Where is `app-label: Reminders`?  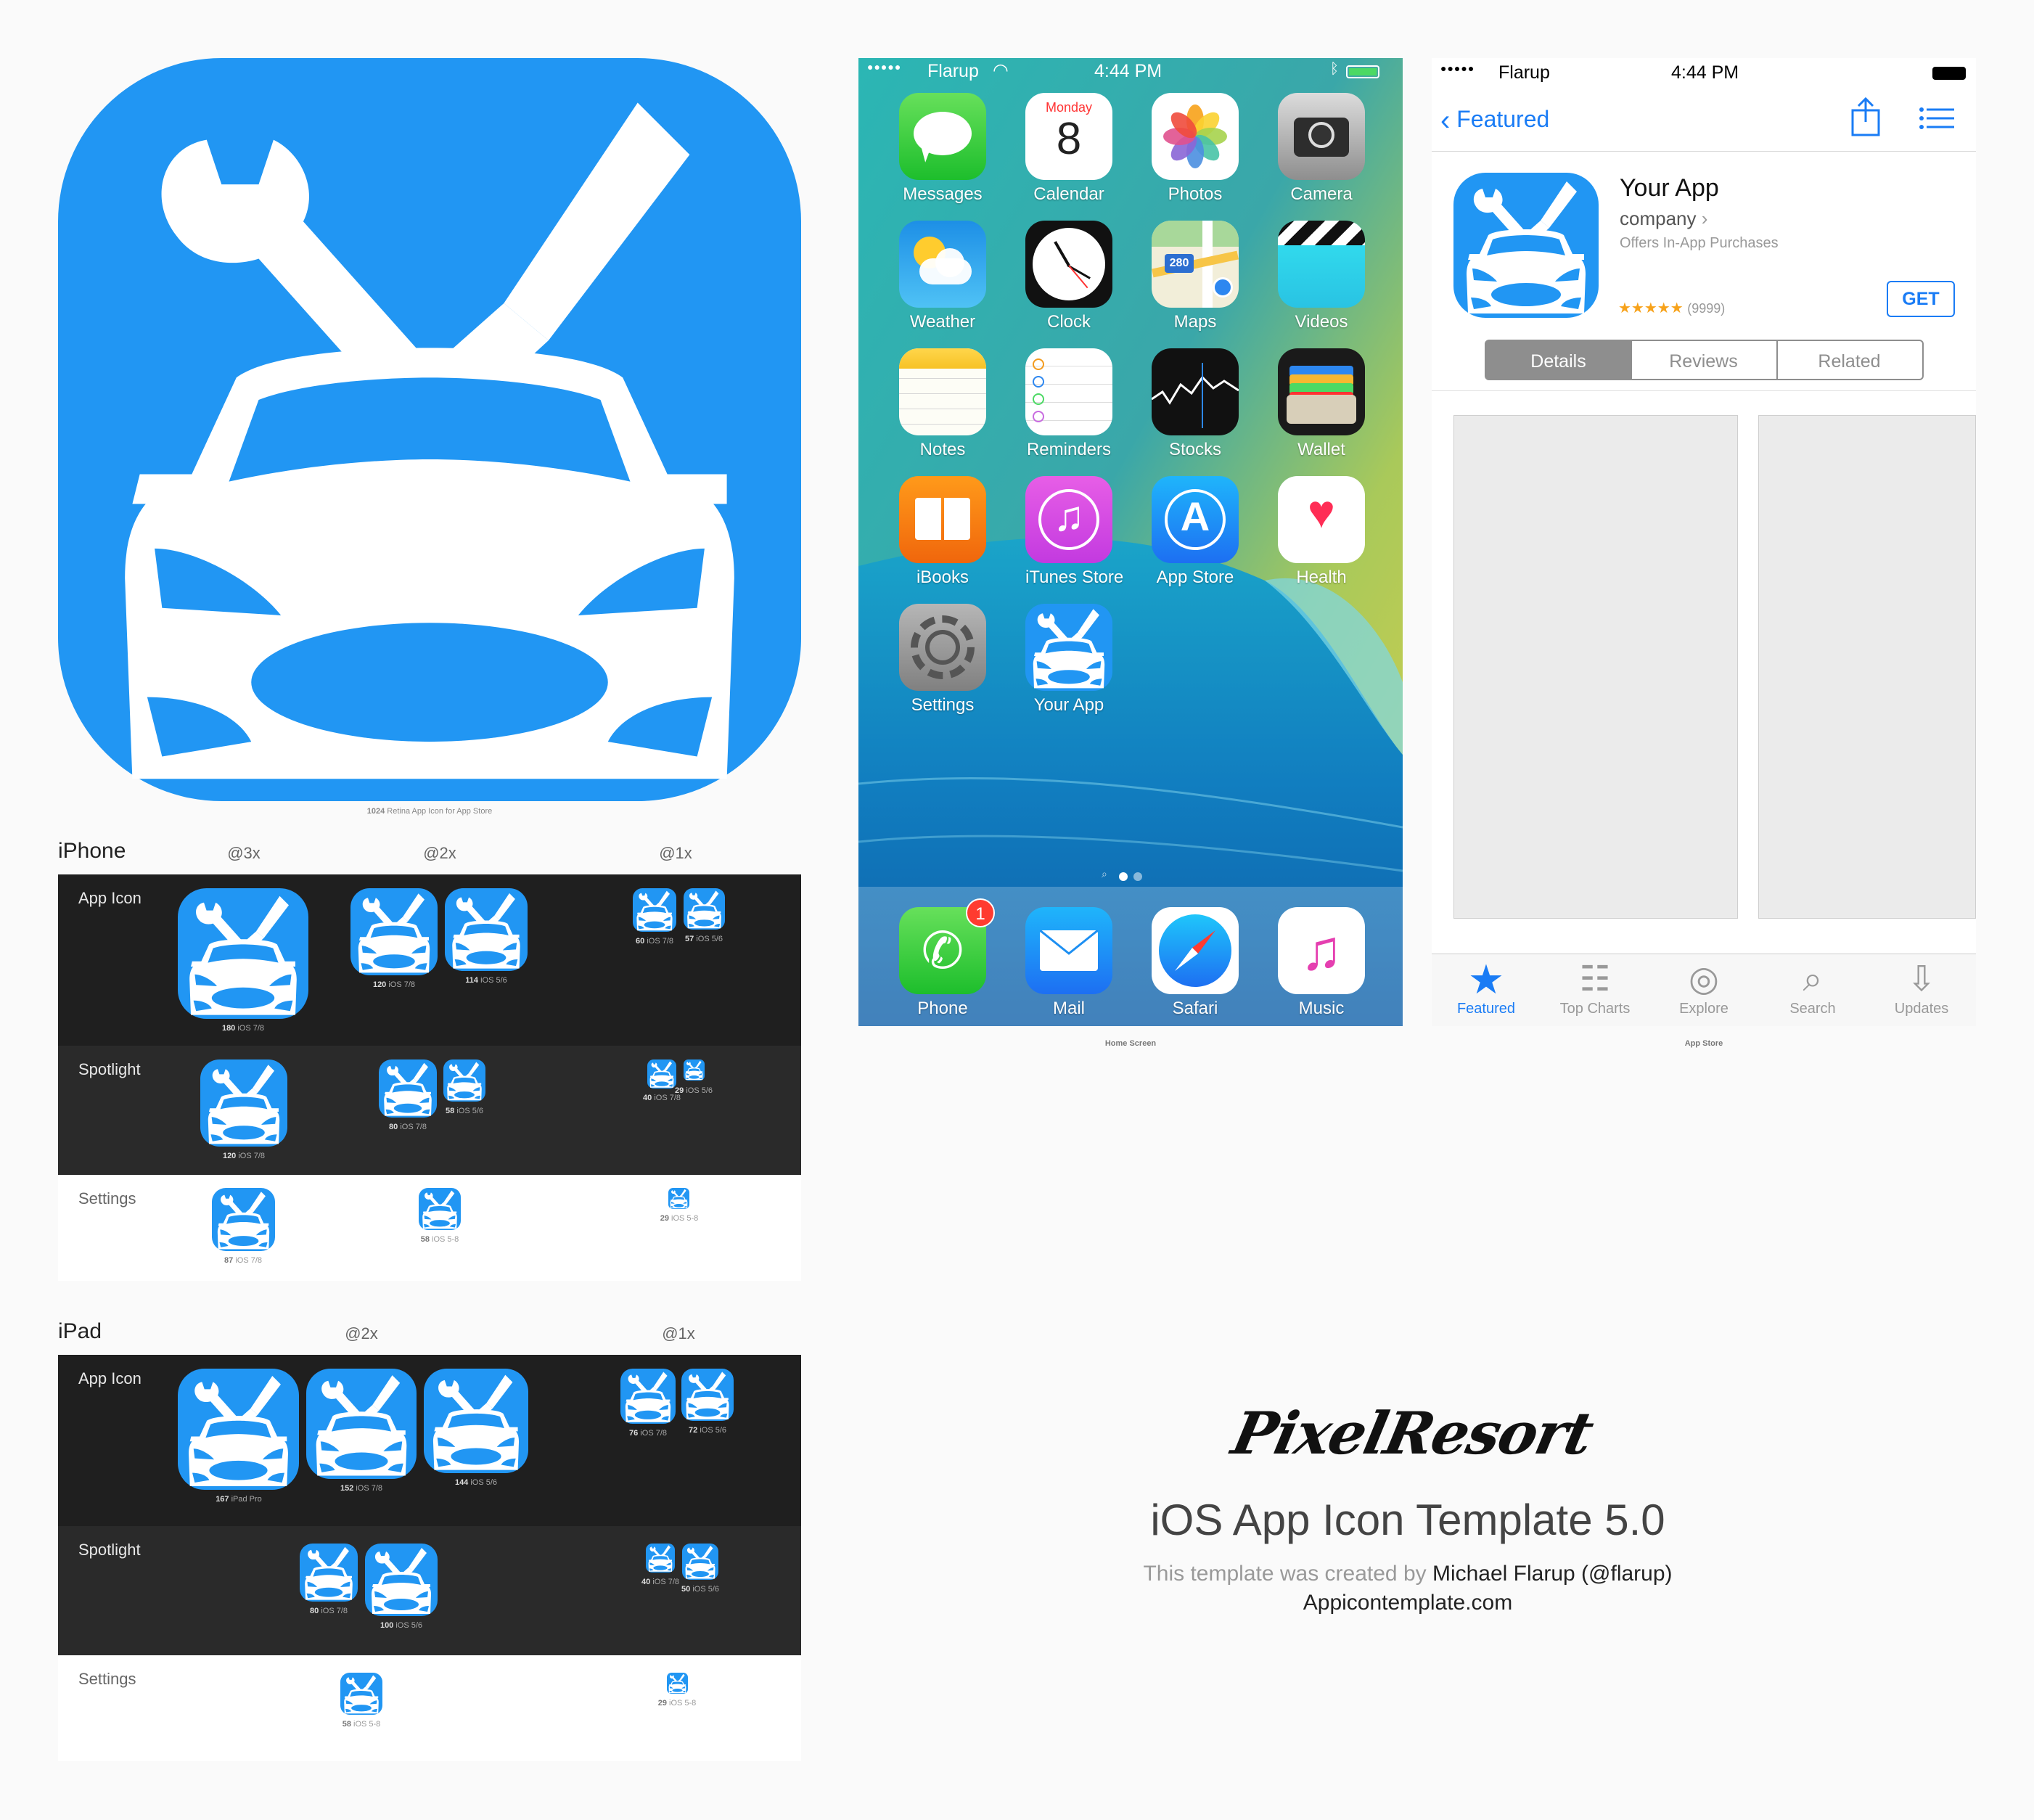
app-label: Reminders is located at coordinates (1069, 449).